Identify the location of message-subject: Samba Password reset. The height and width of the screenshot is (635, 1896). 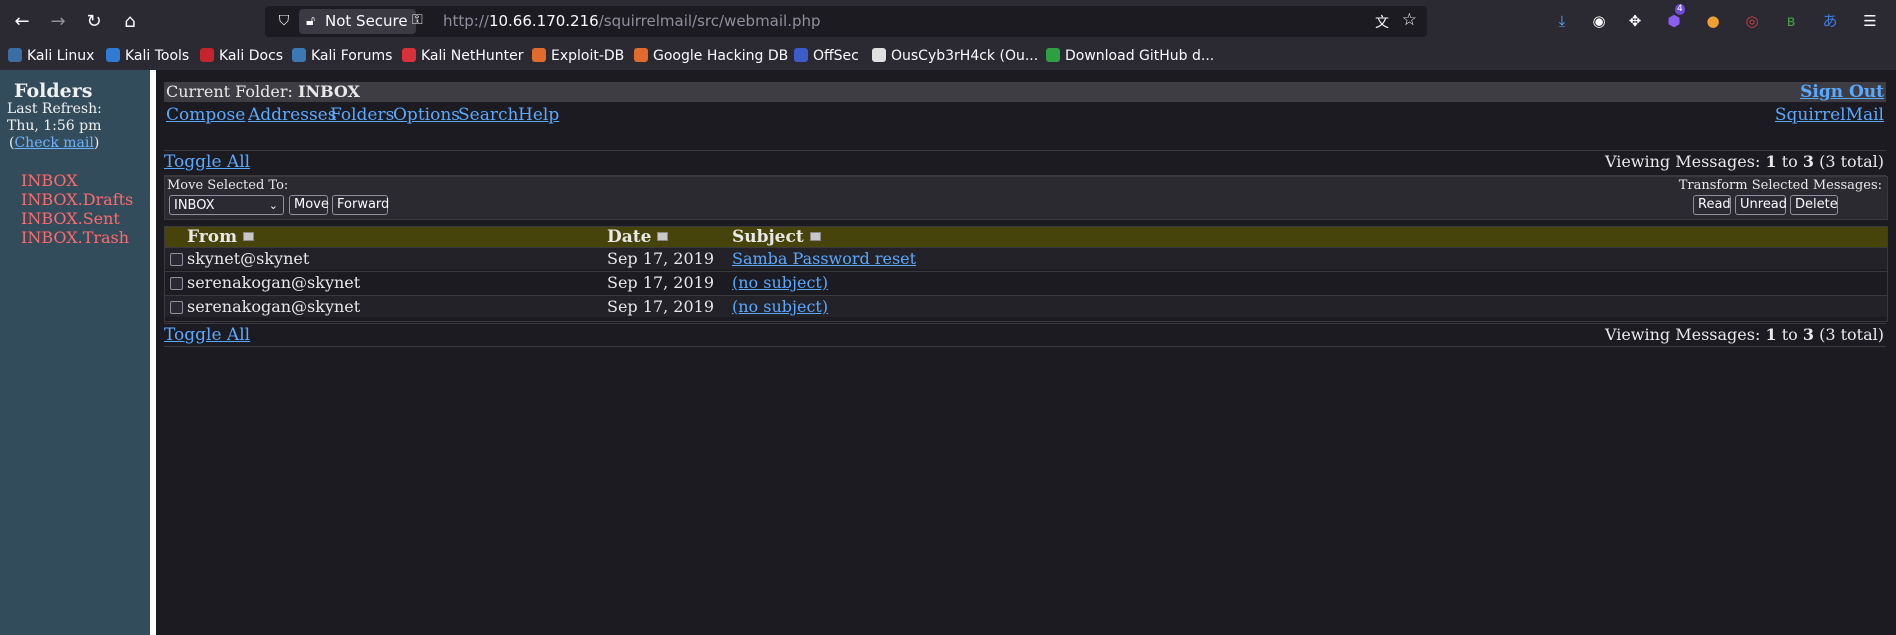
(824, 258).